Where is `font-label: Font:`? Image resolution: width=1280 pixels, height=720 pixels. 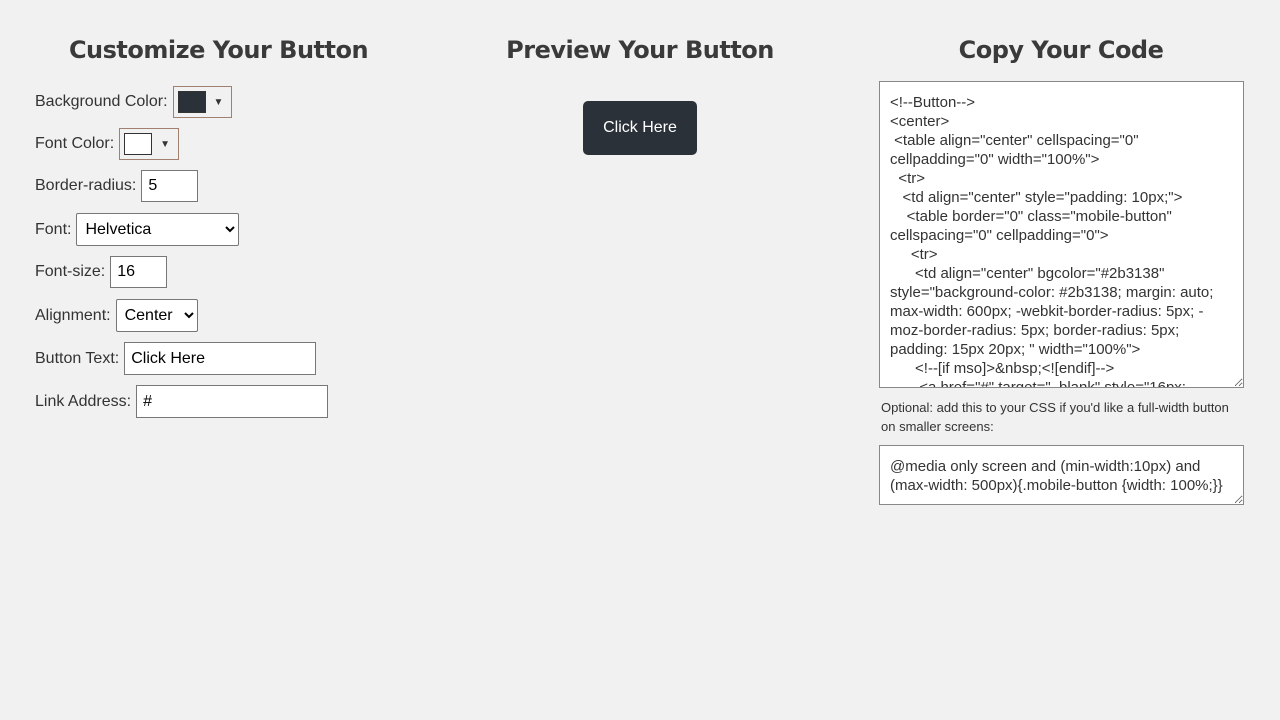
font-label: Font: is located at coordinates (53, 229).